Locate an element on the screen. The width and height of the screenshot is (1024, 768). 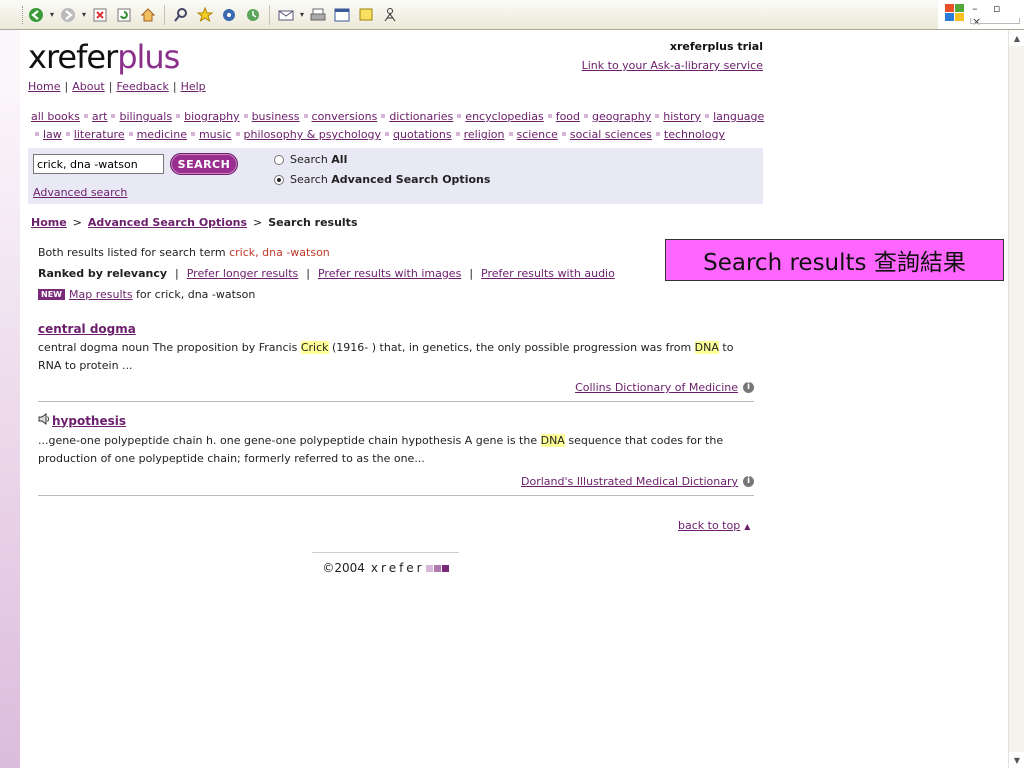
source-link: Collins Dictionary of Medicine is located at coordinates (656, 387).